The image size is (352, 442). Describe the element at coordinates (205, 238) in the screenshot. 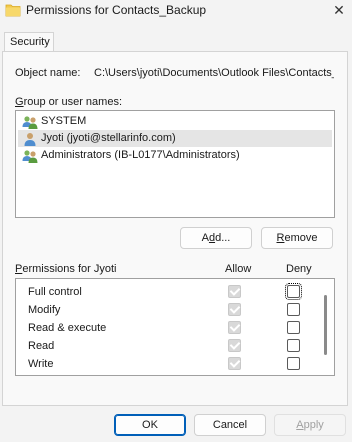

I see `add-button-prefix: A` at that location.